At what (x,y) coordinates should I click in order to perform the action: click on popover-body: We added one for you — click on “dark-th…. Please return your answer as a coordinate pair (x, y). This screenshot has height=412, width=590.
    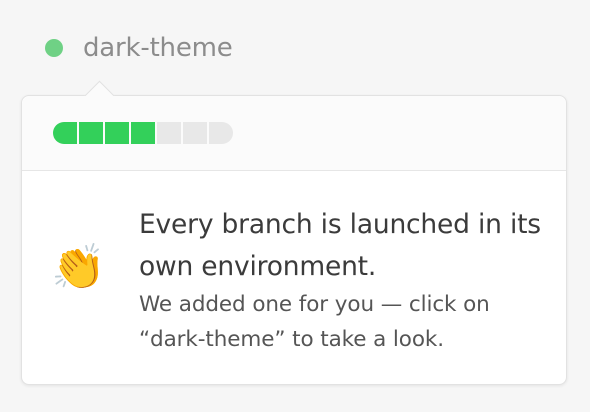
    Looking at the image, I should click on (314, 322).